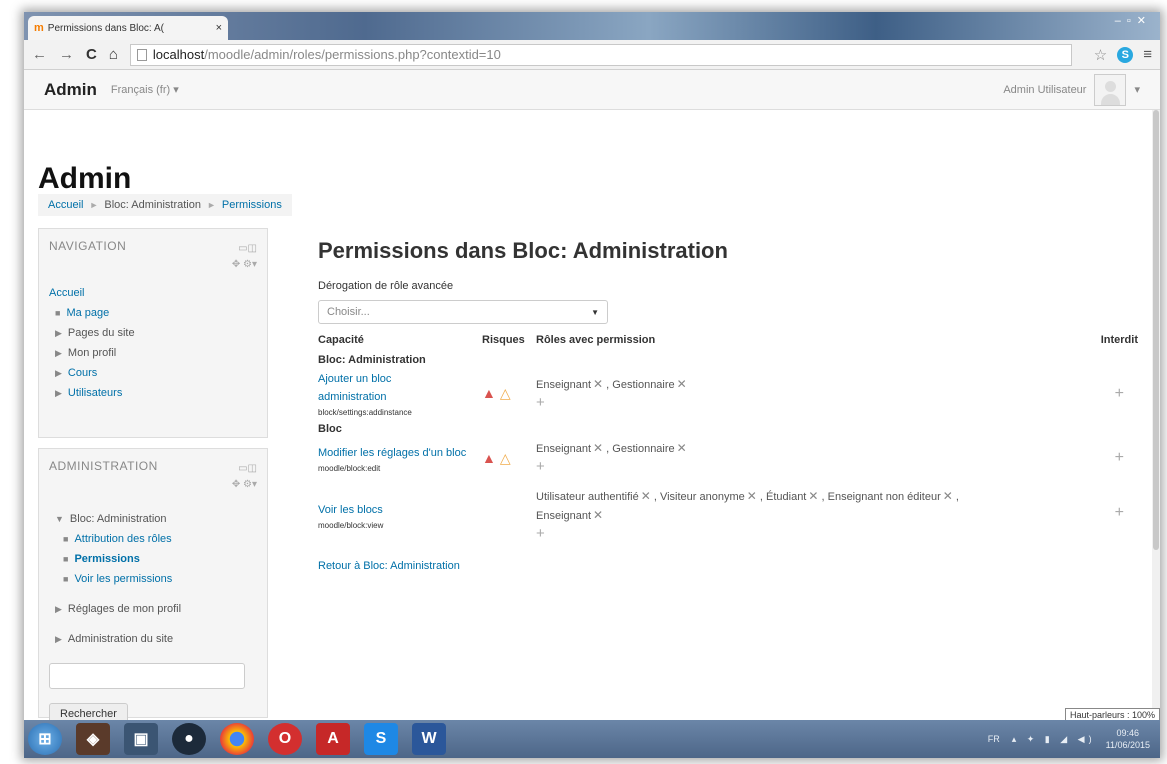 Image resolution: width=1167 pixels, height=764 pixels. I want to click on acrobat-icon: A, so click(333, 739).